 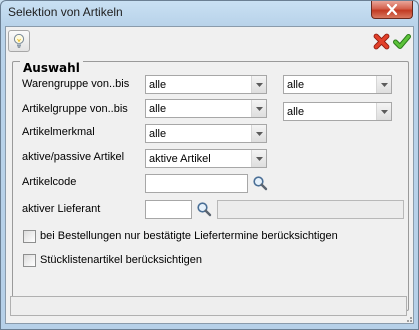 What do you see at coordinates (196, 183) in the screenshot?
I see `artikelcode-input` at bounding box center [196, 183].